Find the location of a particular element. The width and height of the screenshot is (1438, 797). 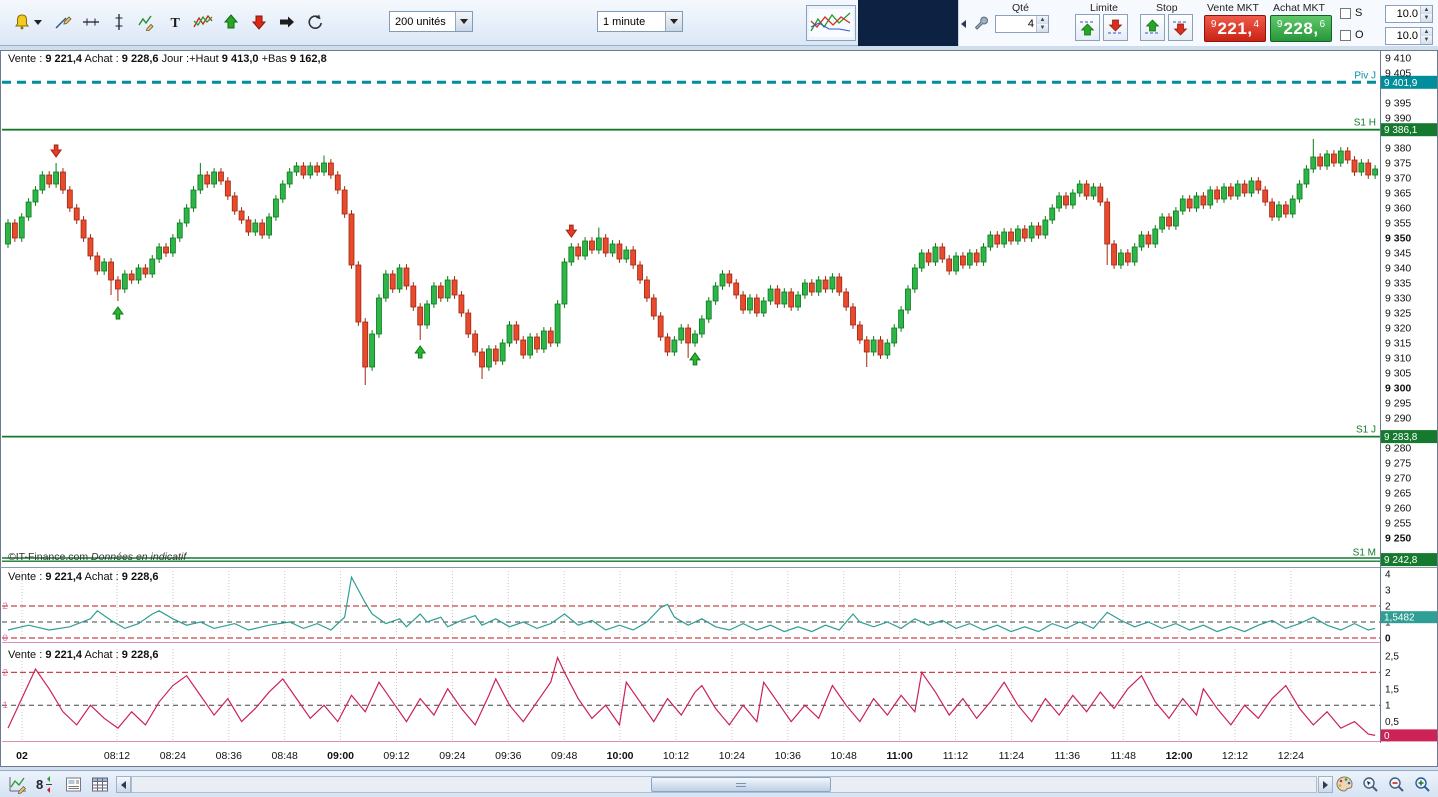

news-button is located at coordinates (74, 784).